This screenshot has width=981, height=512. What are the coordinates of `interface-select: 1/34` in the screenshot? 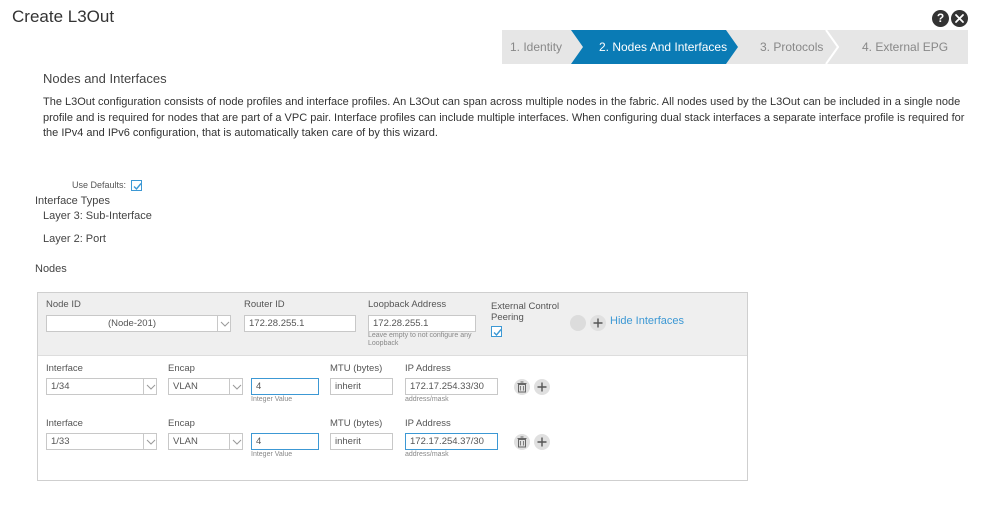 It's located at (95, 386).